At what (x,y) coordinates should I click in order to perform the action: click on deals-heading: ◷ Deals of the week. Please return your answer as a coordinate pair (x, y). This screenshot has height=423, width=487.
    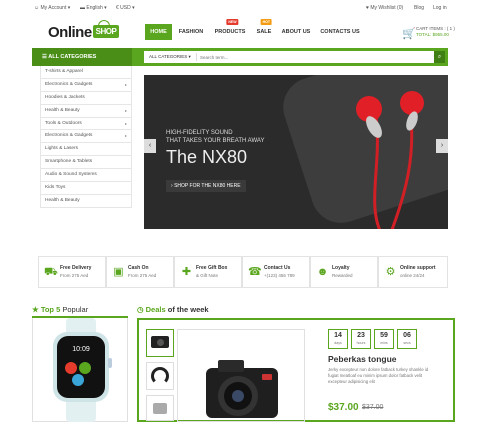
    Looking at the image, I should click on (173, 309).